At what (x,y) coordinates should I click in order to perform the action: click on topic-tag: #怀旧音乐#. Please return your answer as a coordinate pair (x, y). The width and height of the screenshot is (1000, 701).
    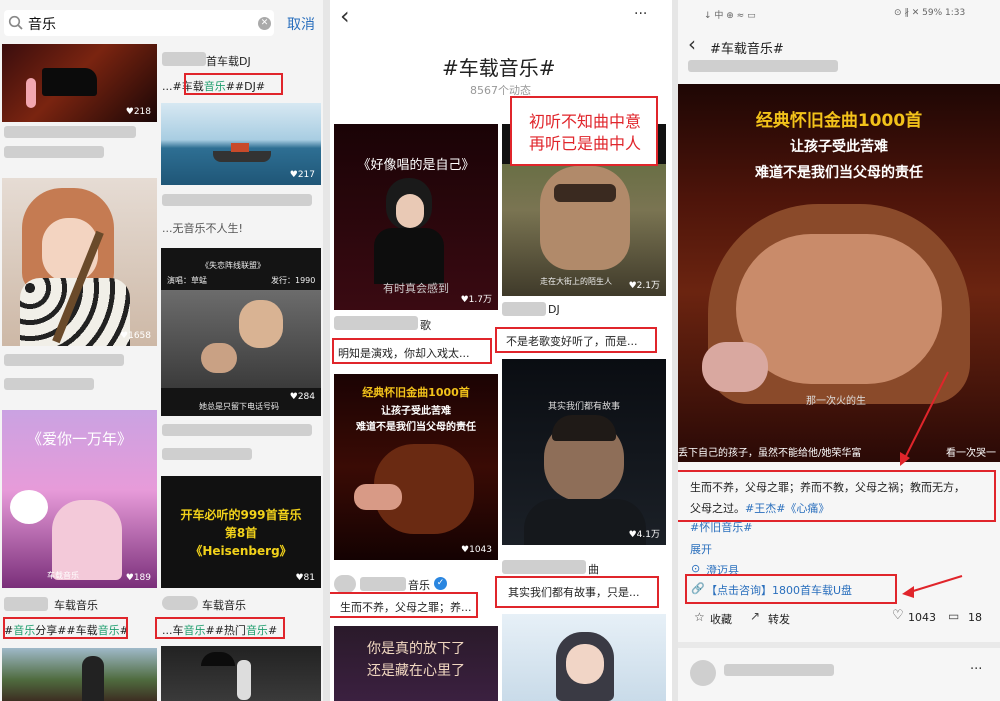
    Looking at the image, I should click on (721, 527).